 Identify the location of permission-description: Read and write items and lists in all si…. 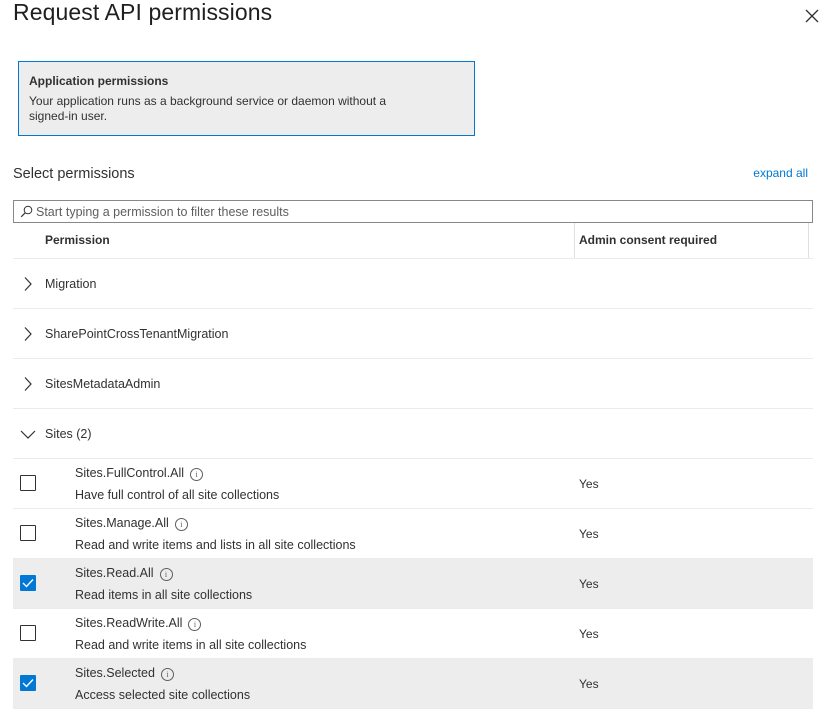
(215, 545).